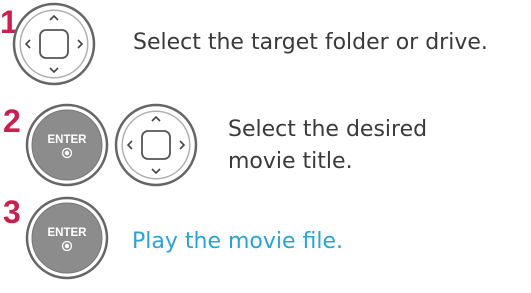  What do you see at coordinates (290, 161) in the screenshot?
I see `step-2-text-line2: movie title.` at bounding box center [290, 161].